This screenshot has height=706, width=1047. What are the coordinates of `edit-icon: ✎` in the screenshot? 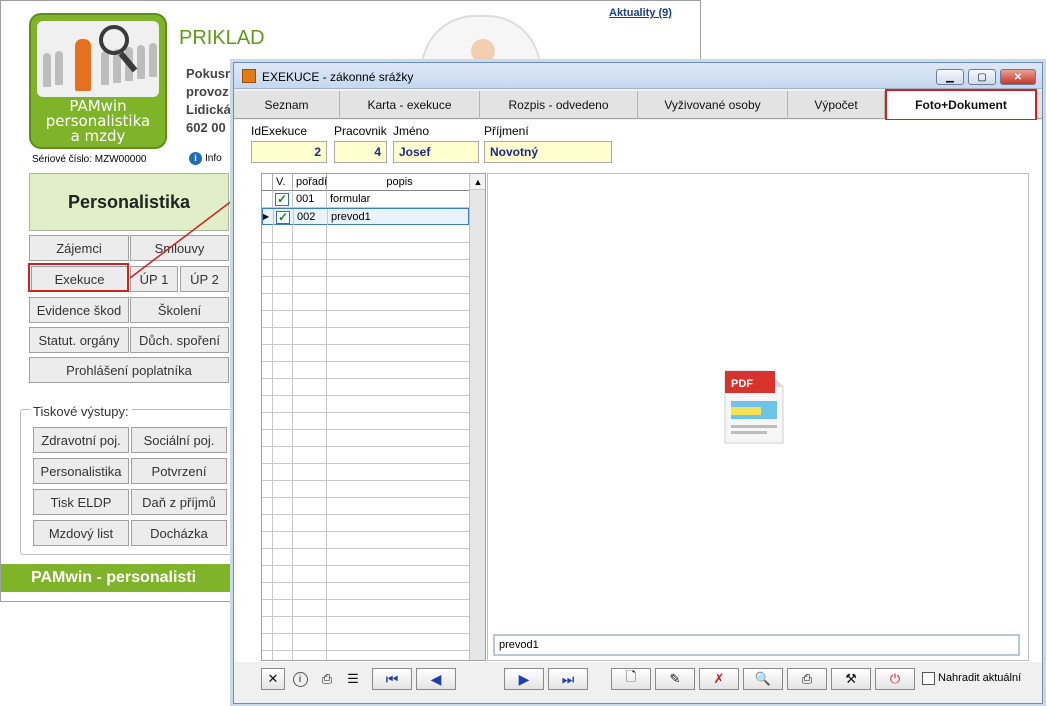 It's located at (675, 678).